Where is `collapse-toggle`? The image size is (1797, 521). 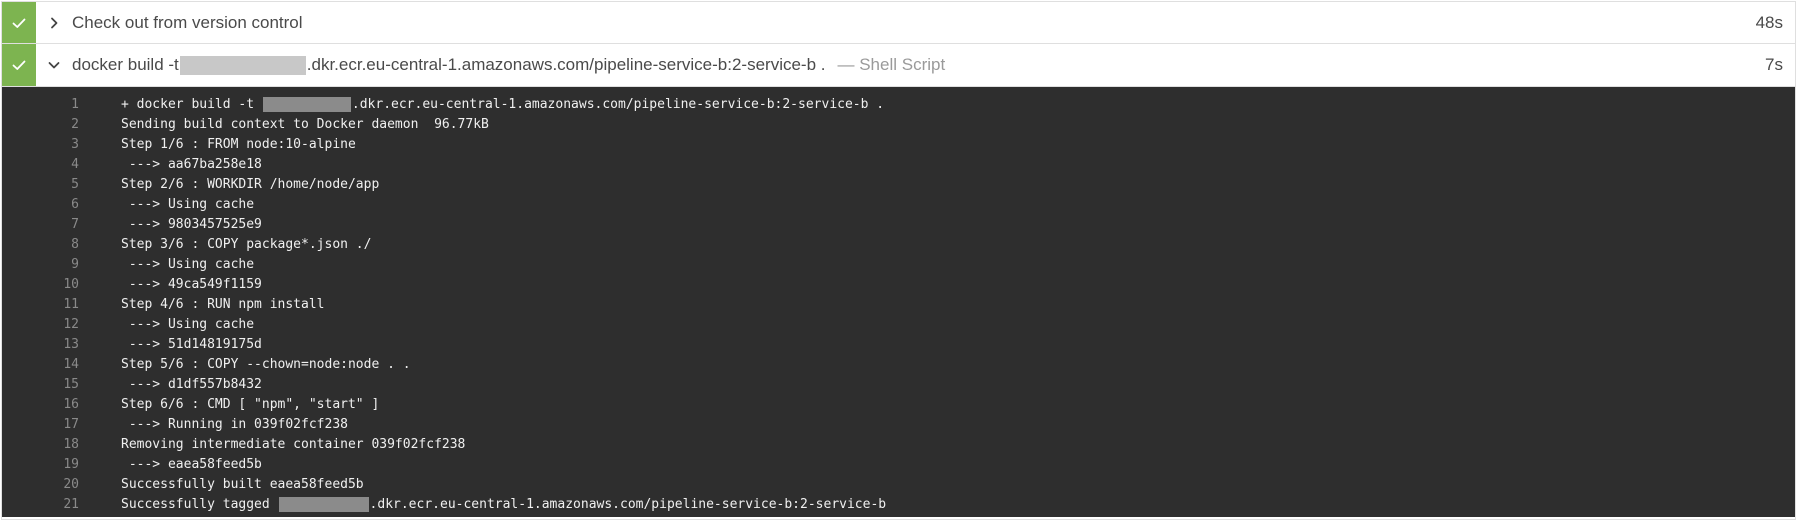 collapse-toggle is located at coordinates (54, 65).